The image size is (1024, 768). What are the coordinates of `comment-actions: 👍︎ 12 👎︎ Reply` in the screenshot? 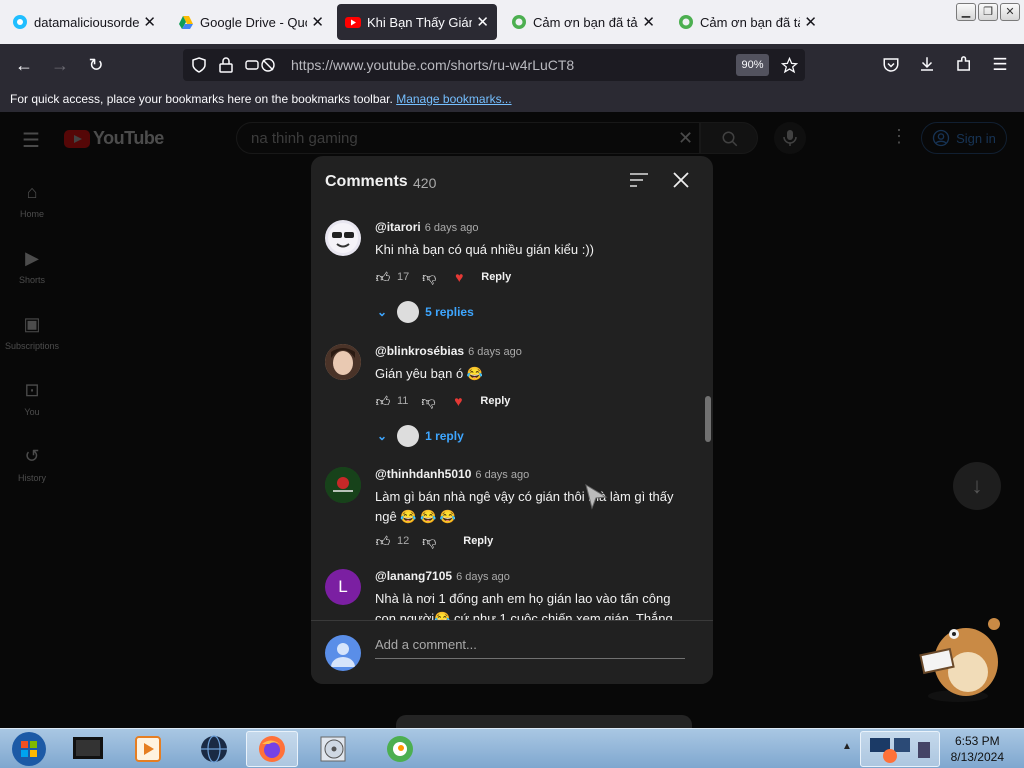 It's located at (433, 541).